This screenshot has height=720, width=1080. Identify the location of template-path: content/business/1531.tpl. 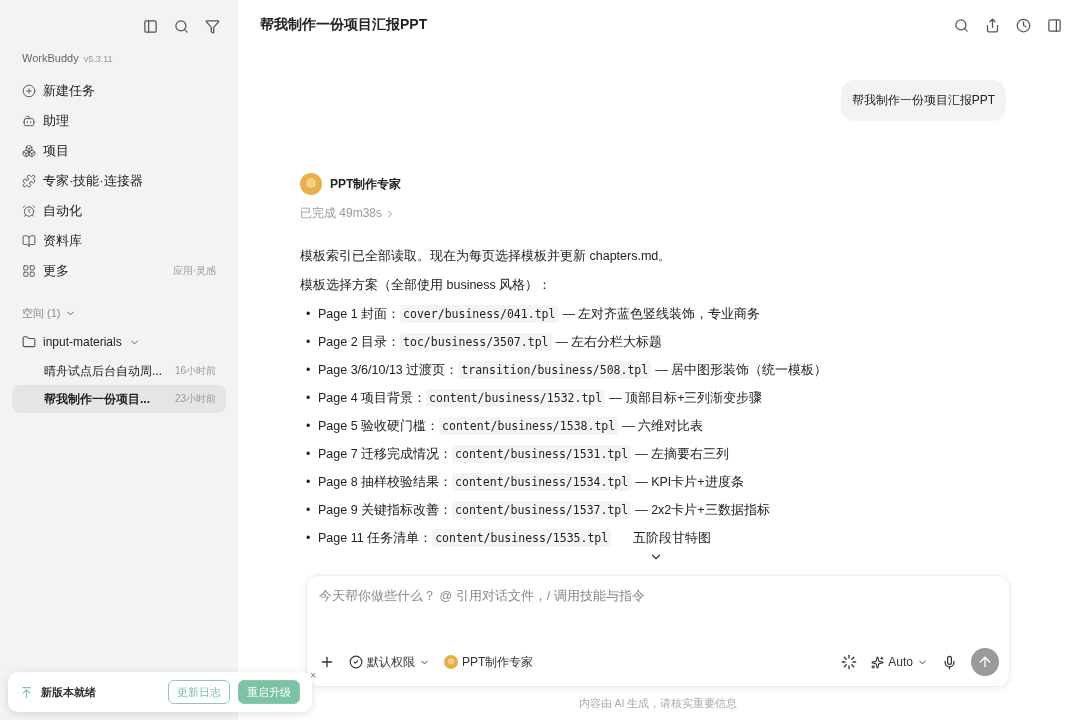
(542, 454).